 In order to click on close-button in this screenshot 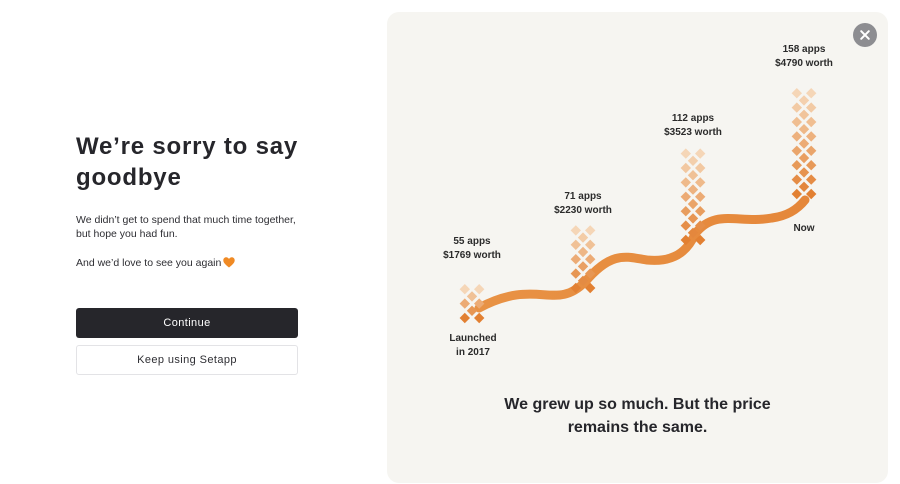, I will do `click(865, 35)`.